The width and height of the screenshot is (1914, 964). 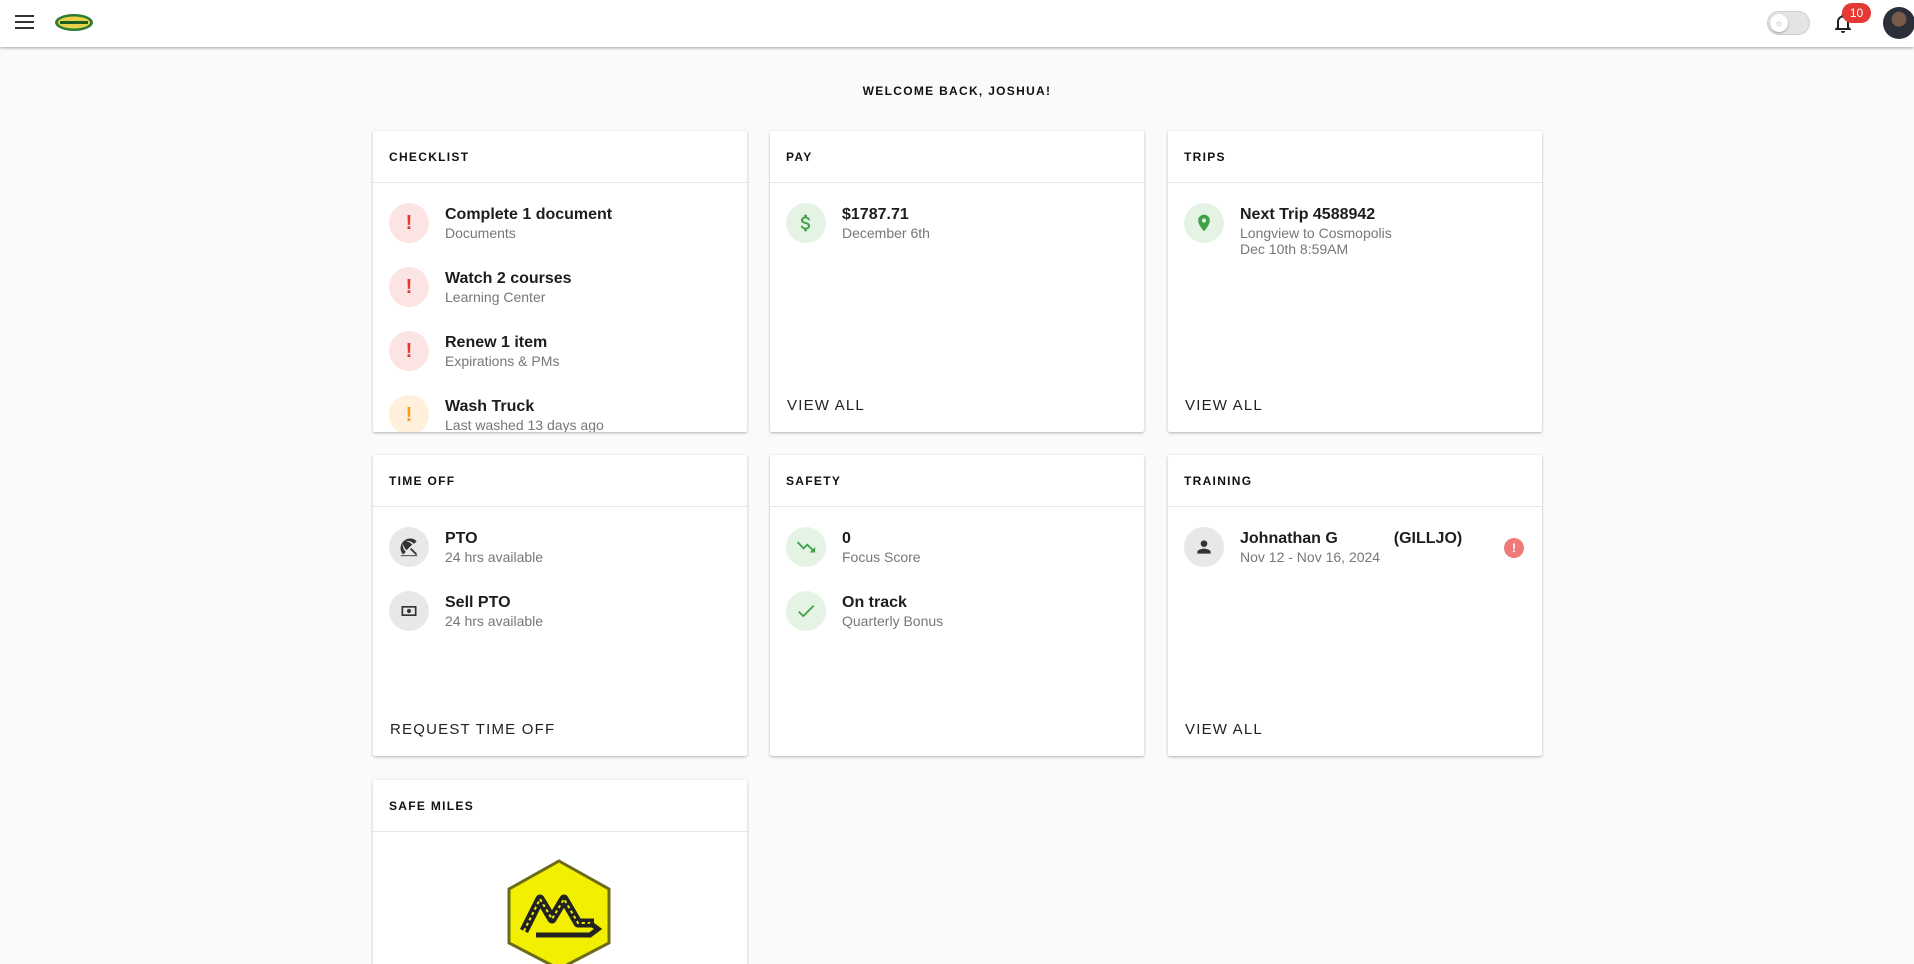 What do you see at coordinates (472, 729) in the screenshot?
I see `request-time-off-button: REQUEST TIME OFF` at bounding box center [472, 729].